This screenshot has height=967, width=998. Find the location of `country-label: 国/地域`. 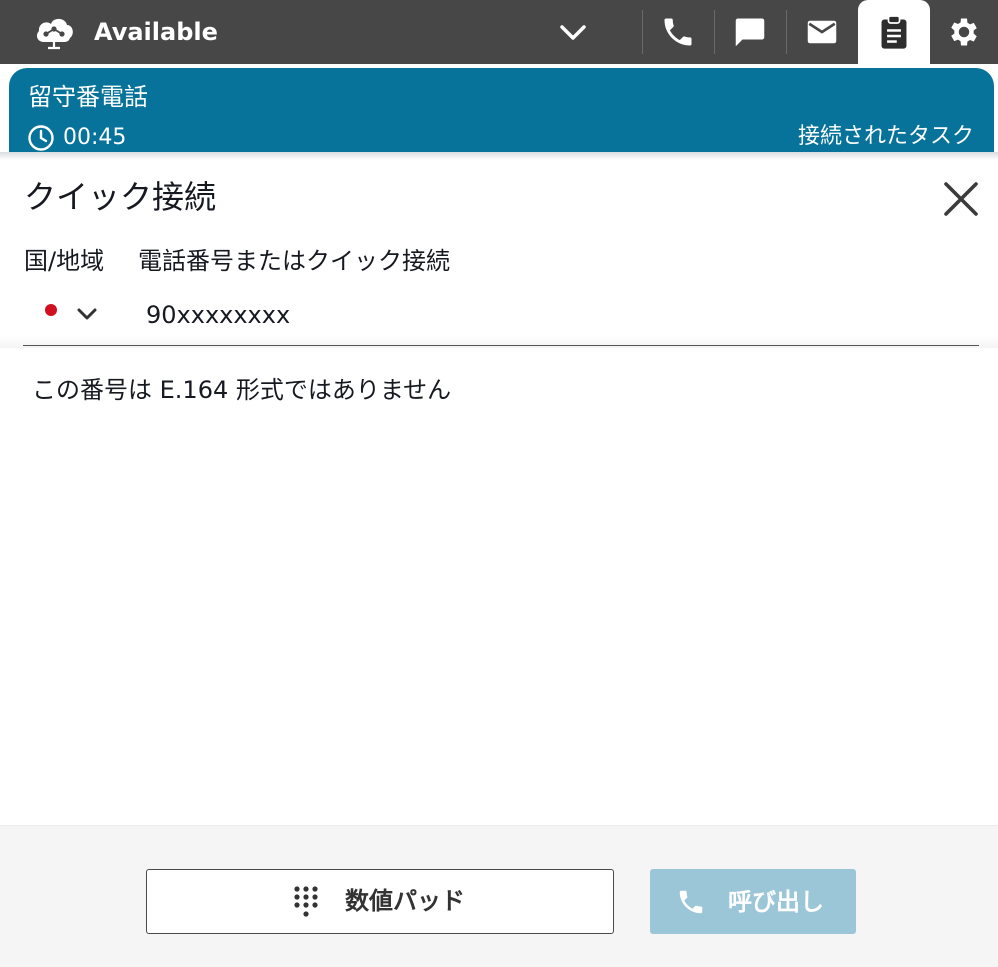

country-label: 国/地域 is located at coordinates (64, 261).